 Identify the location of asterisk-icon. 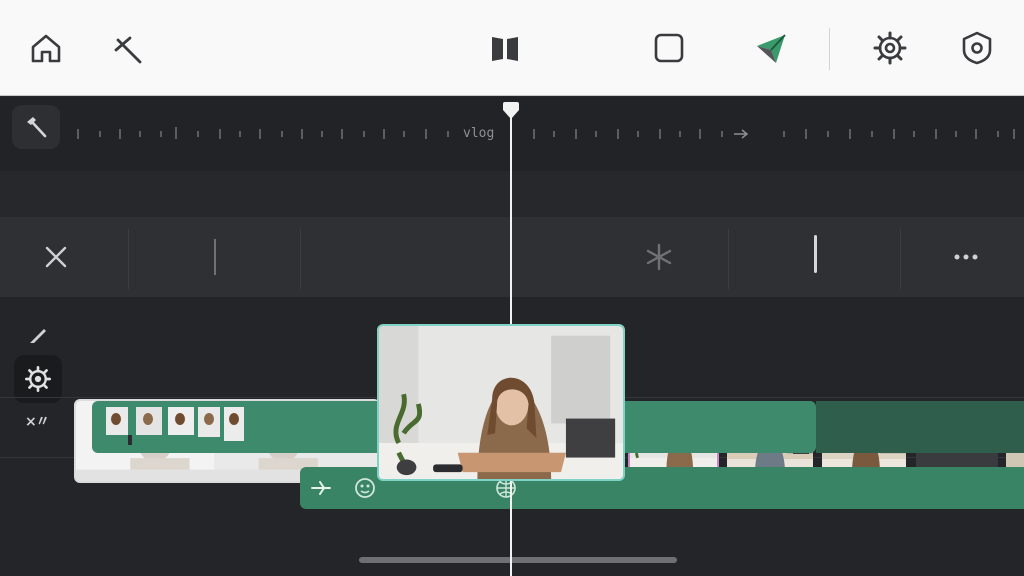
(659, 257).